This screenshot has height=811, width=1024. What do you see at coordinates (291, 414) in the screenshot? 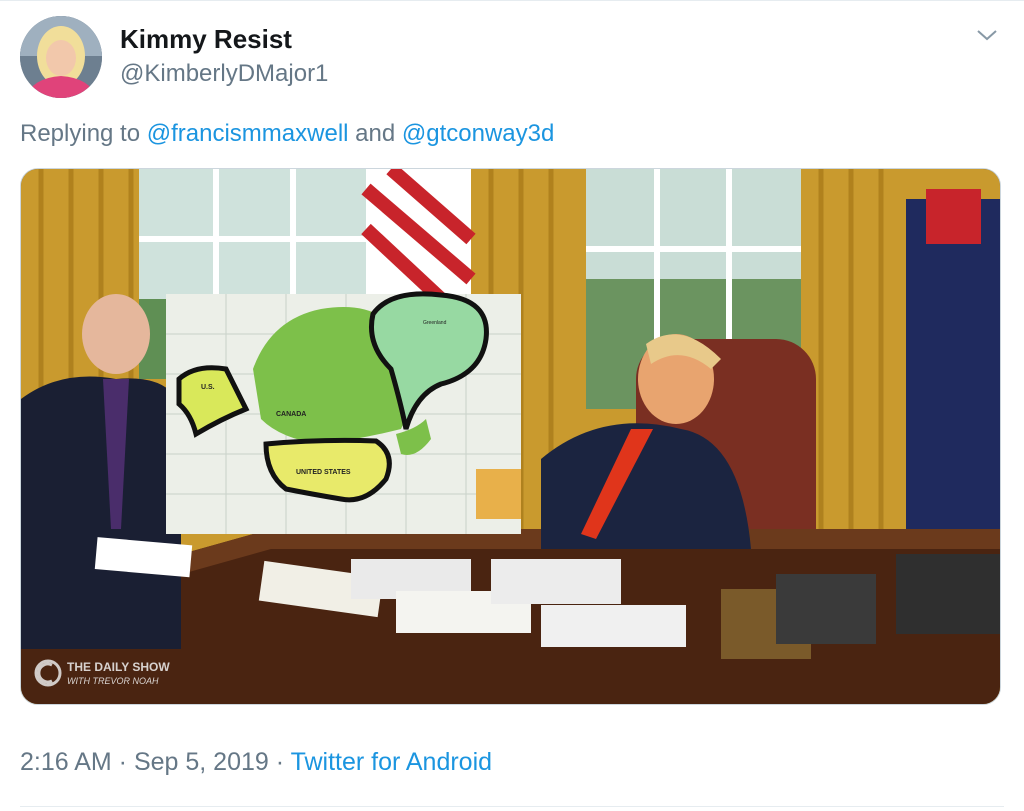
I see `map-label-canada: CANADA` at bounding box center [291, 414].